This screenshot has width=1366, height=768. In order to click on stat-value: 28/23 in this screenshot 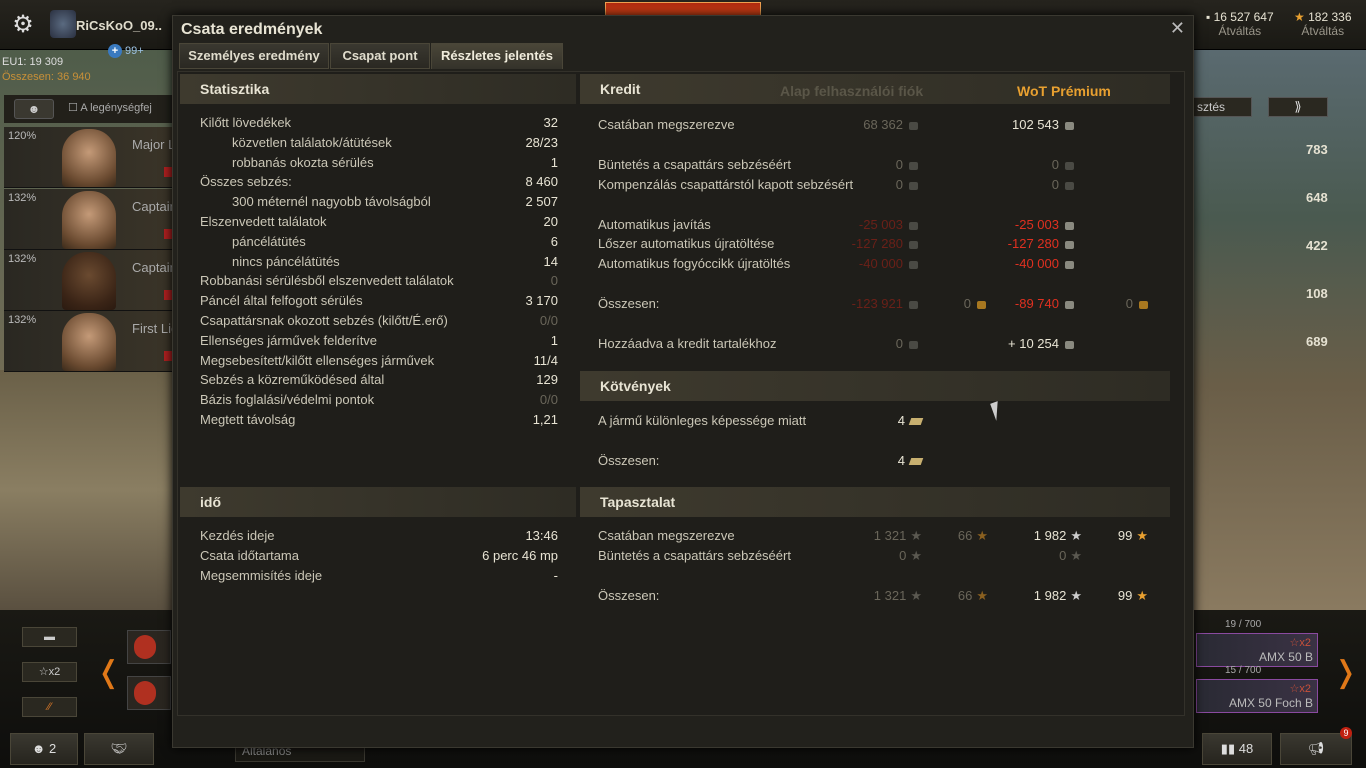, I will do `click(541, 142)`.